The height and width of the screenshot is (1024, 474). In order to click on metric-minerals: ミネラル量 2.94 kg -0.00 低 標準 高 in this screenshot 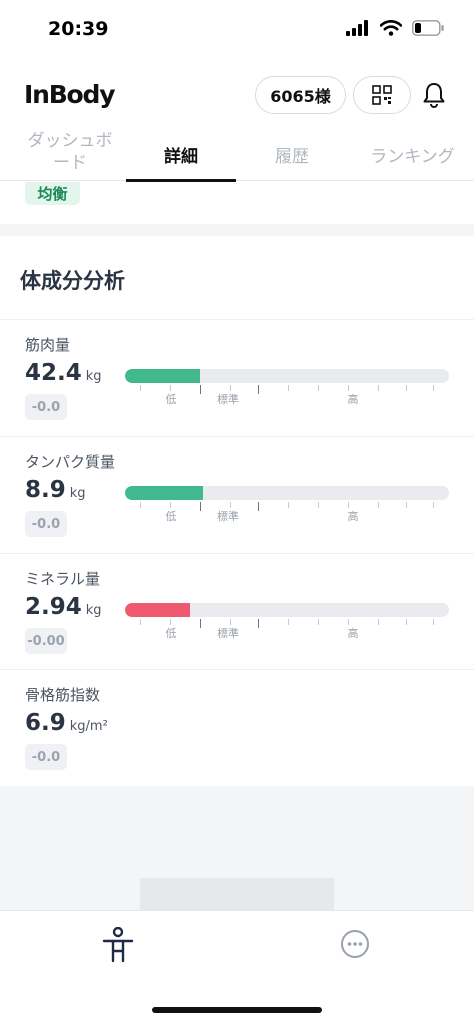, I will do `click(237, 611)`.